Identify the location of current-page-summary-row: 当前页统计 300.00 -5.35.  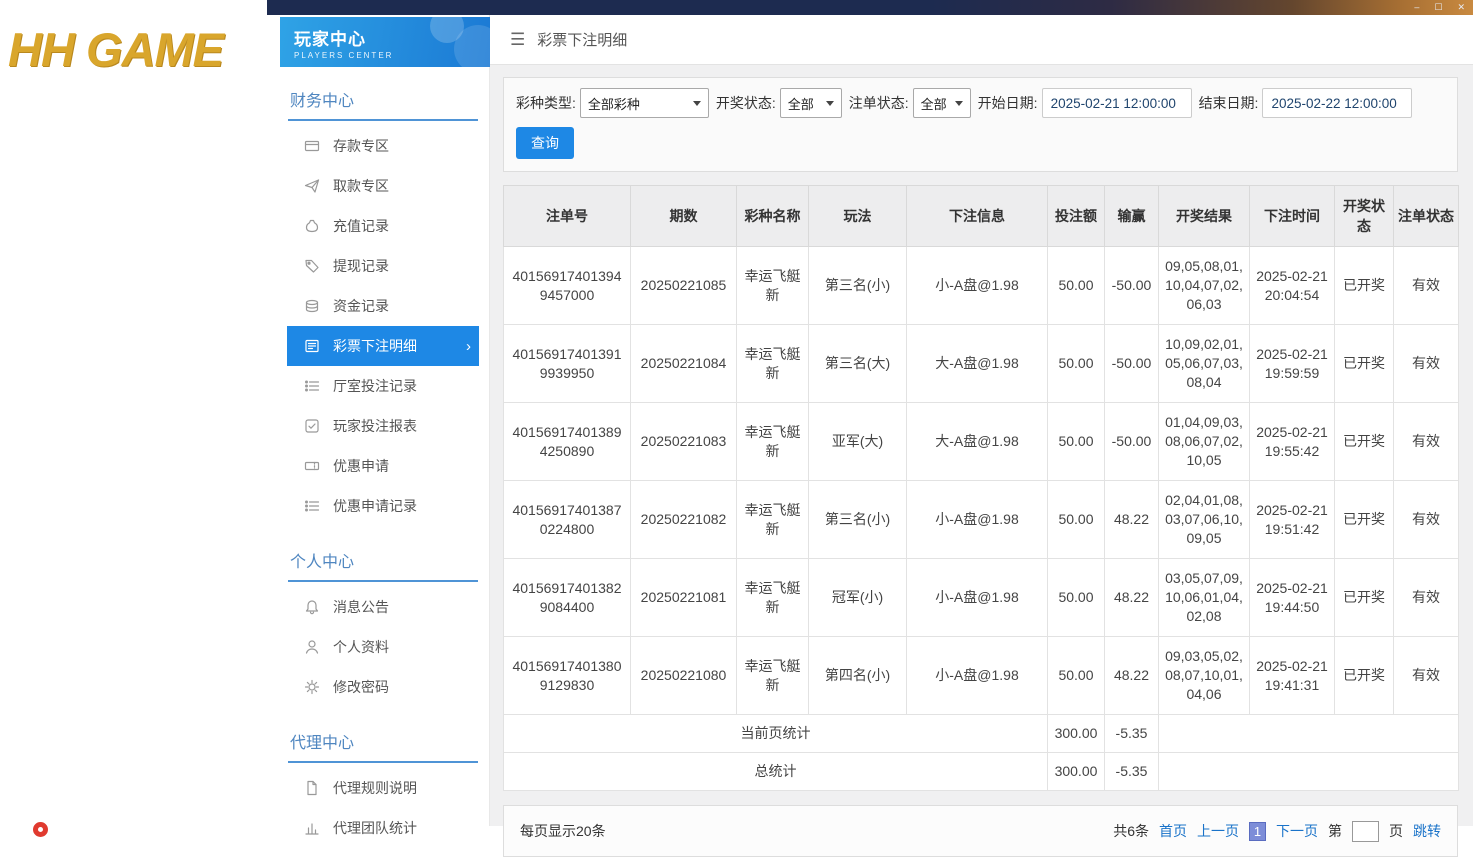
(981, 733).